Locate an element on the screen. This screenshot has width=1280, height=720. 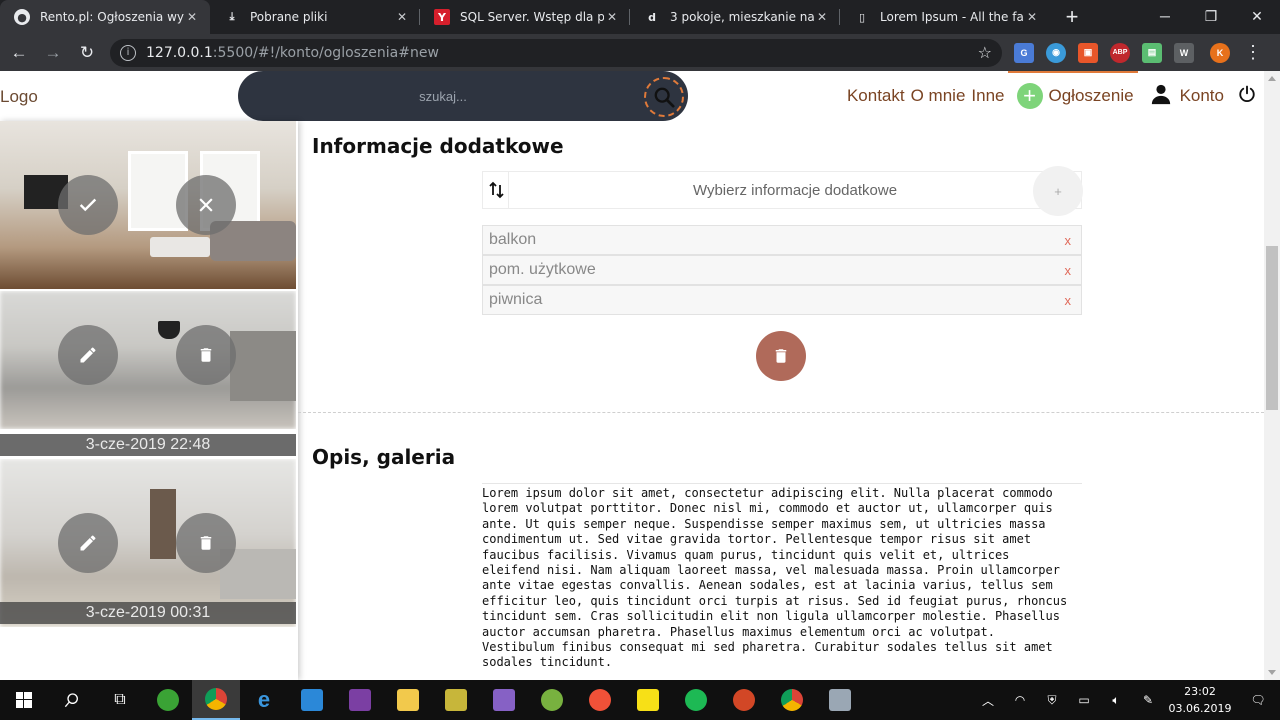
w-extension-icon: W is located at coordinates (1184, 52).